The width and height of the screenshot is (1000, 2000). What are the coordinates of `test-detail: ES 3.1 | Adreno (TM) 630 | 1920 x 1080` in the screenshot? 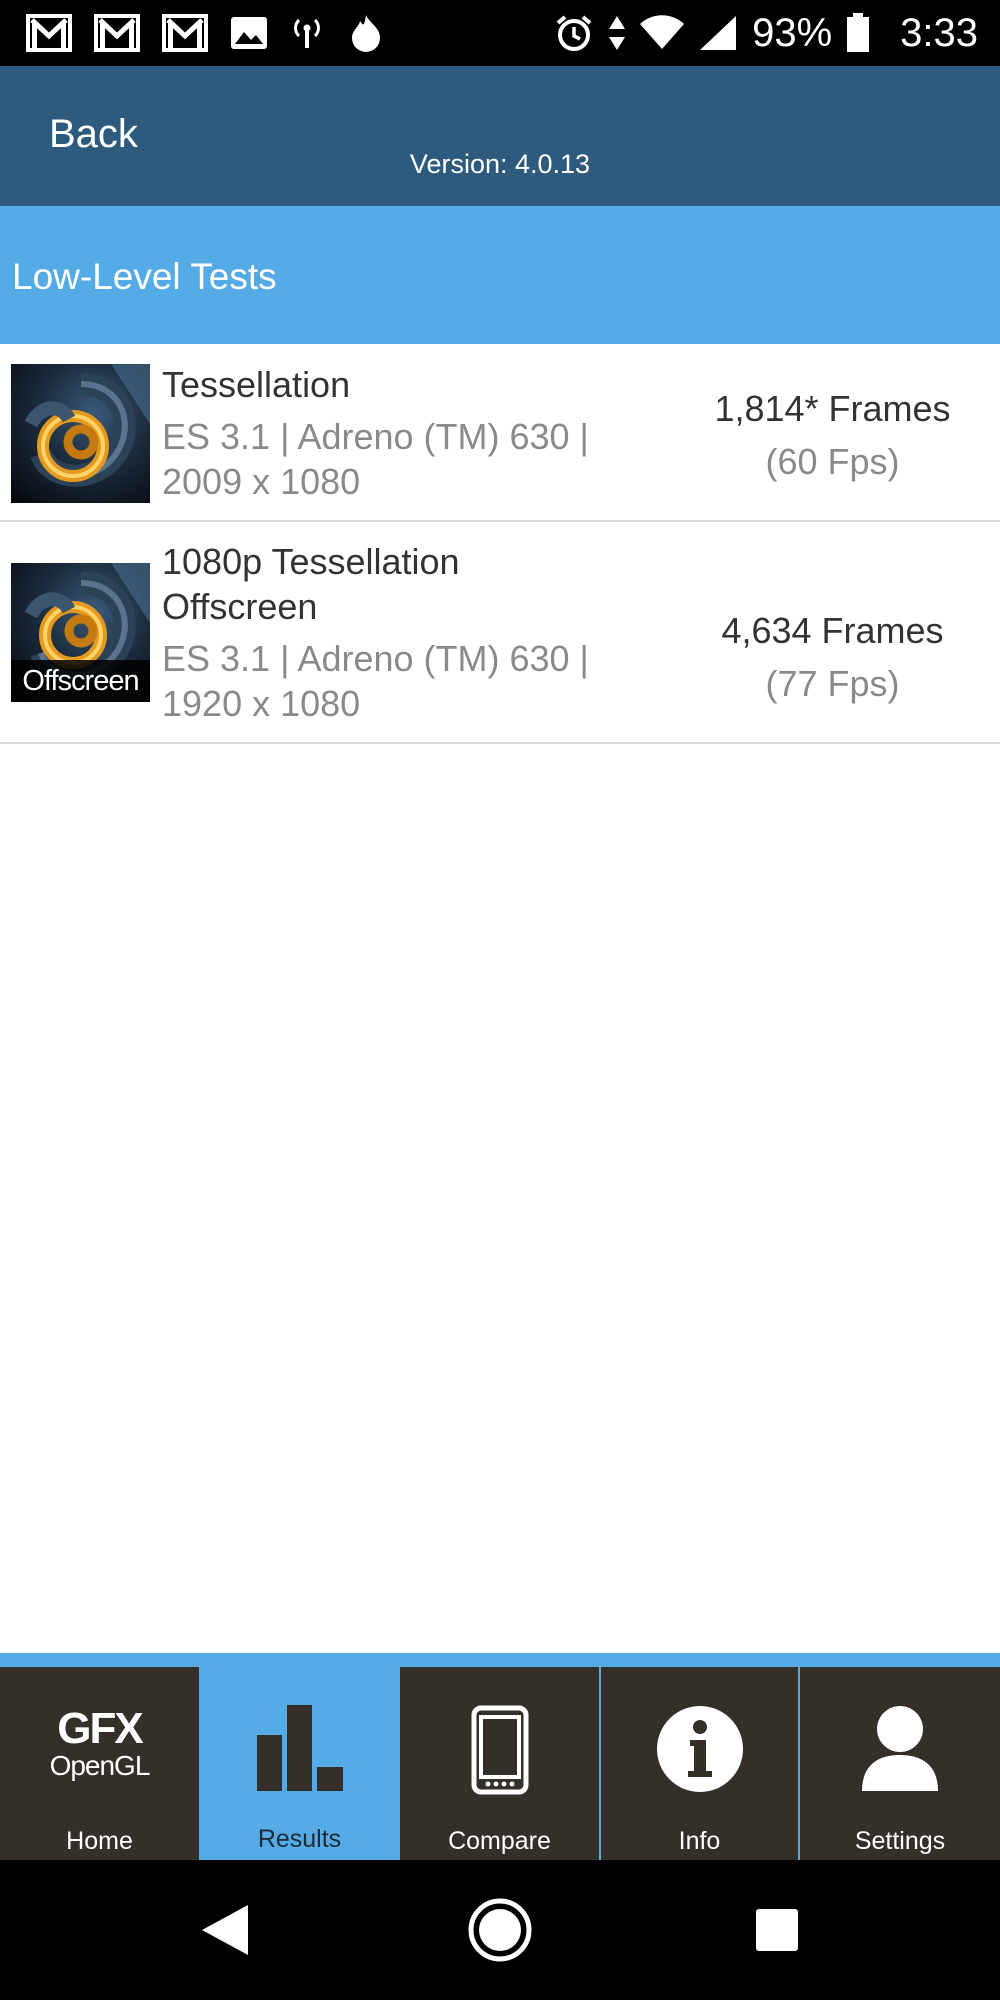 It's located at (397, 681).